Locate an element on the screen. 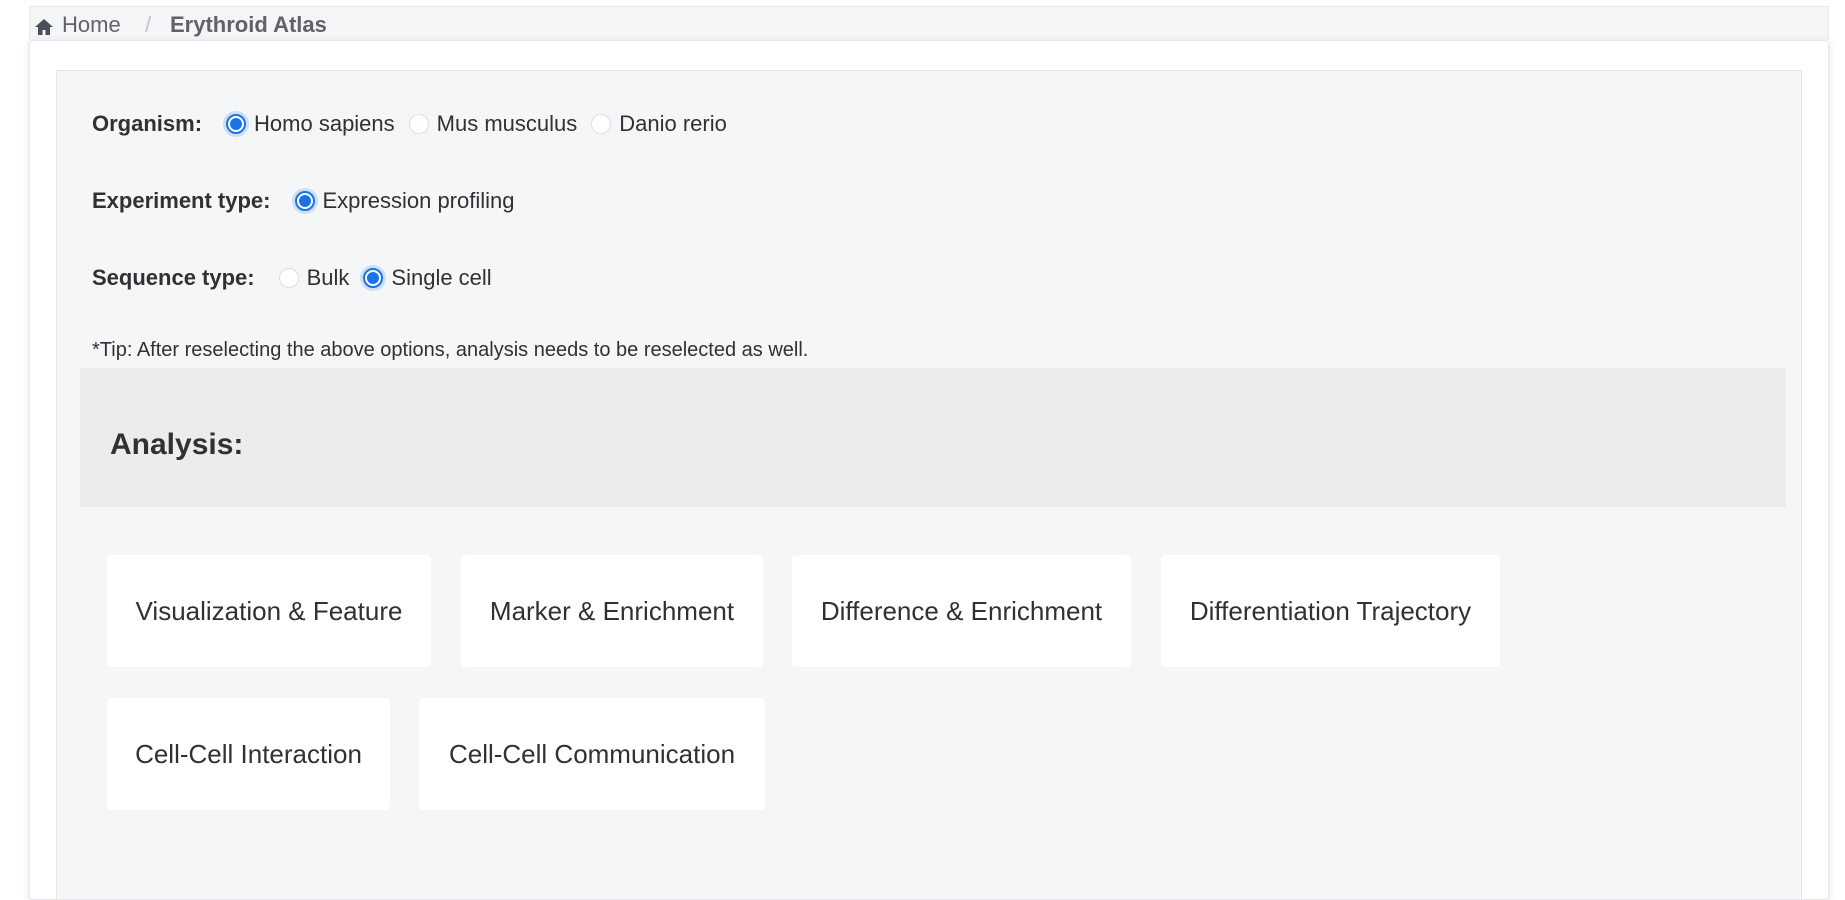 This screenshot has width=1845, height=900. home-icon is located at coordinates (44, 27).